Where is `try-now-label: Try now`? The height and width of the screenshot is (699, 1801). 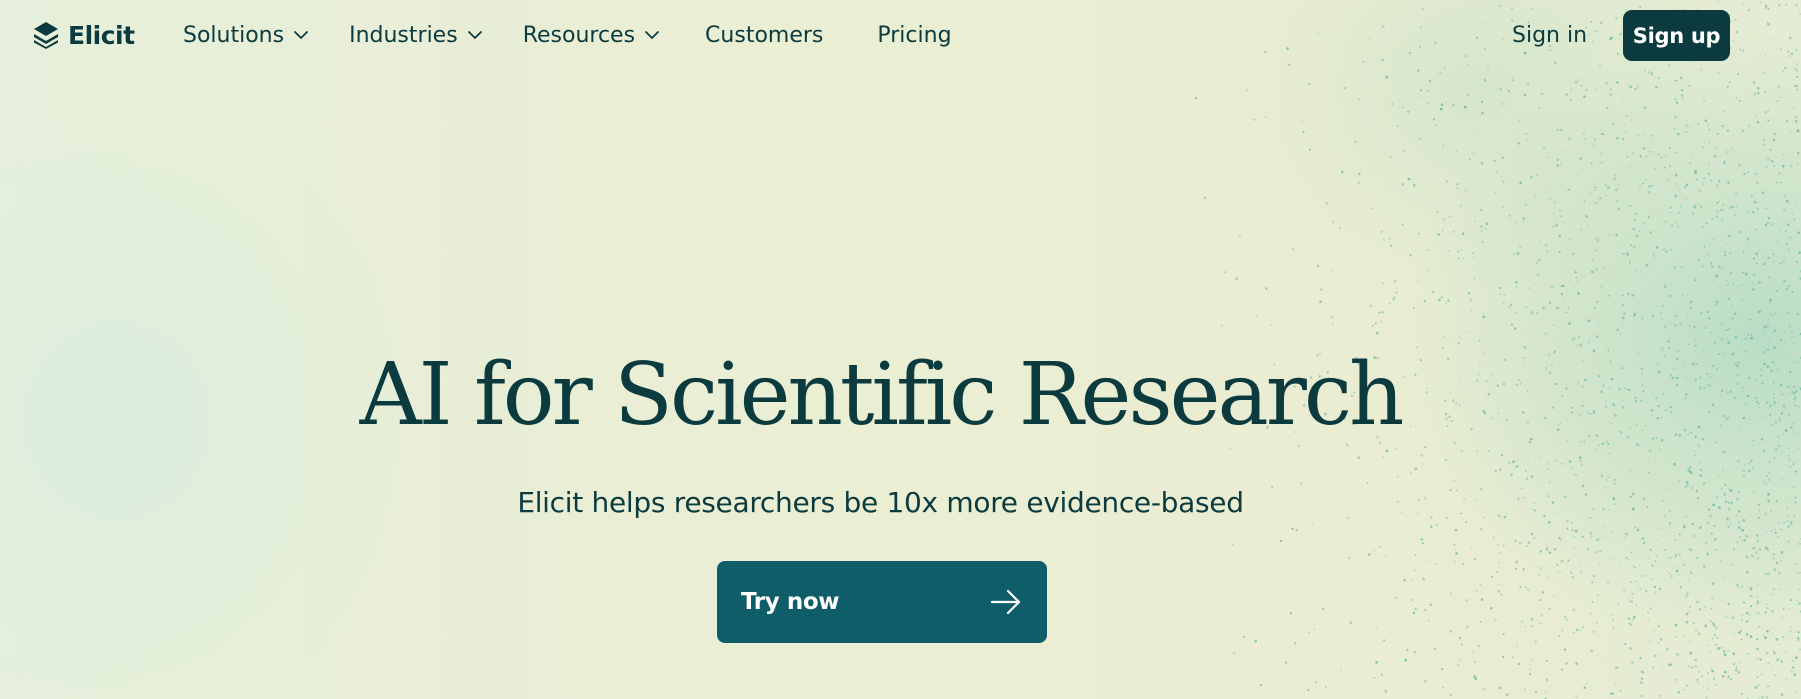 try-now-label: Try now is located at coordinates (790, 602).